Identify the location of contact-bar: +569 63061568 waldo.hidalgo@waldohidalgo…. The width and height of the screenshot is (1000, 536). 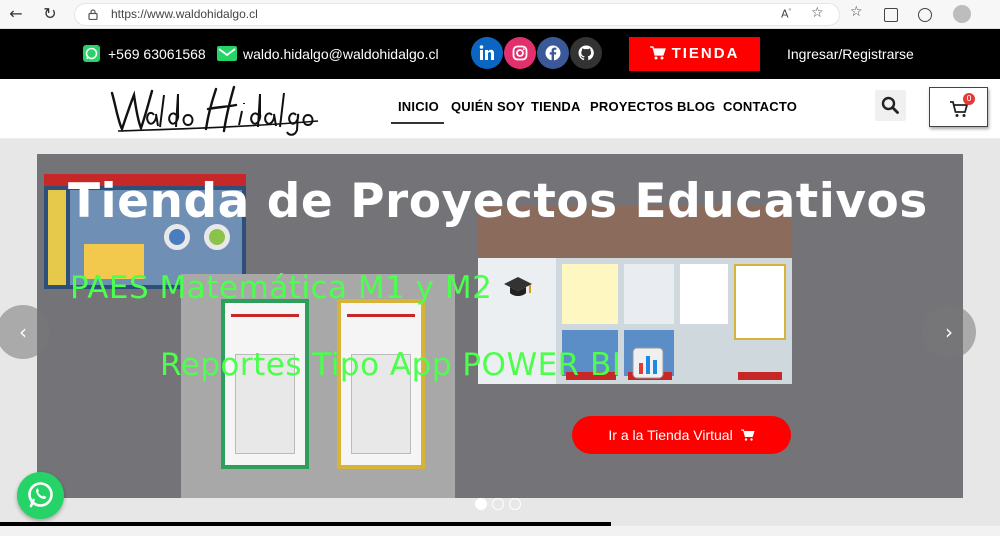
(500, 54).